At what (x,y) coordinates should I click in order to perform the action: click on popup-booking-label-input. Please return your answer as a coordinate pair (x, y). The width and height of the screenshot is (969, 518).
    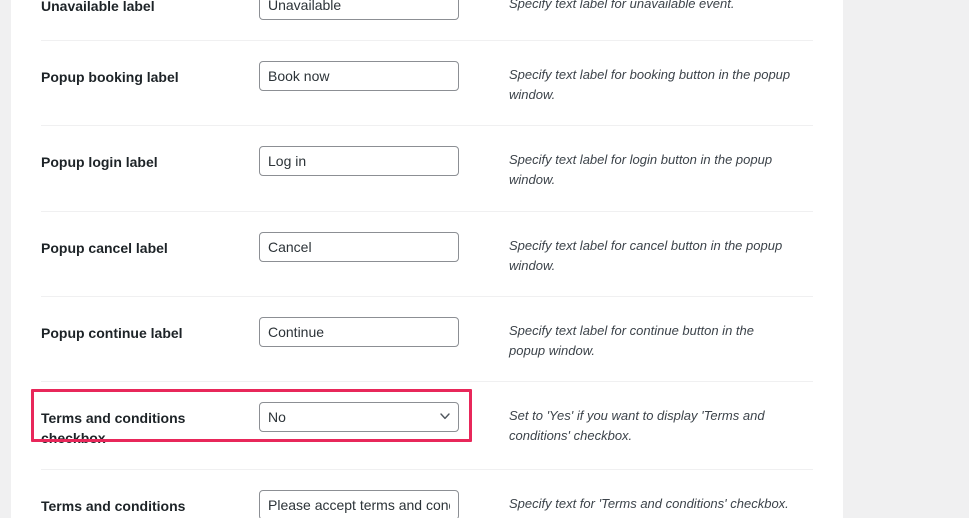
    Looking at the image, I should click on (359, 76).